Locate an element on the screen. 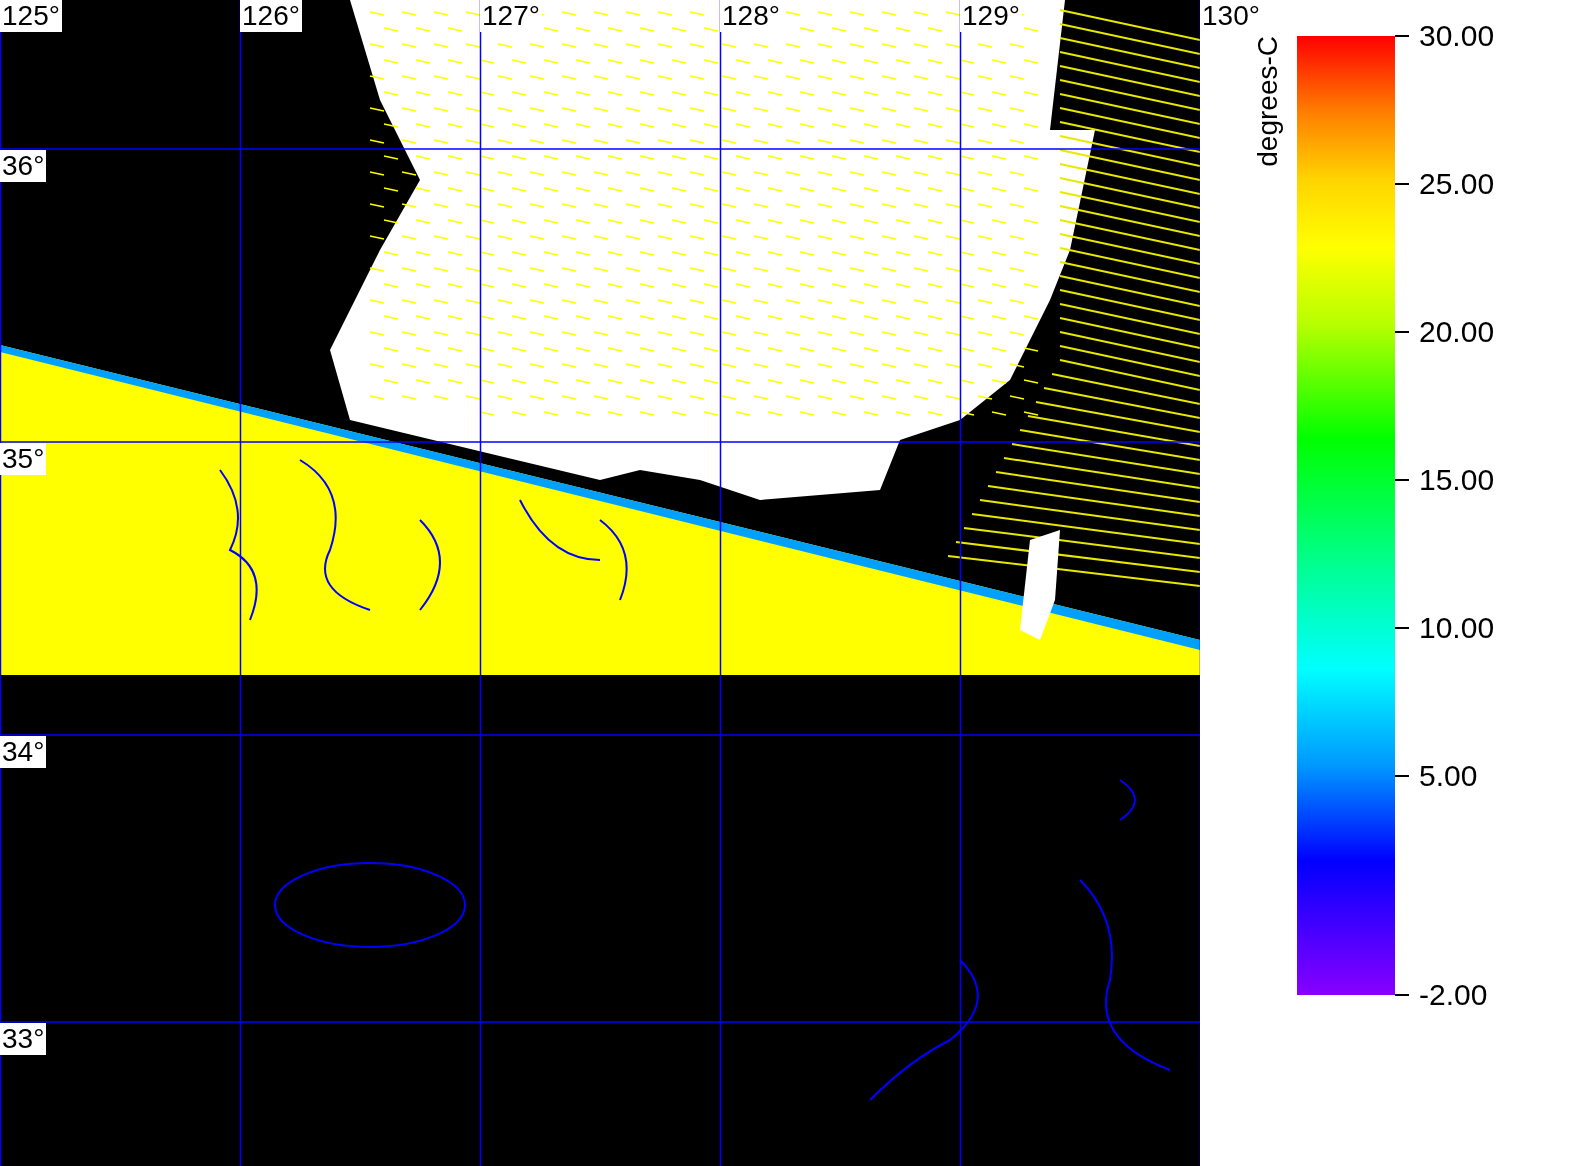  latitude-label: 35° is located at coordinates (23, 459).